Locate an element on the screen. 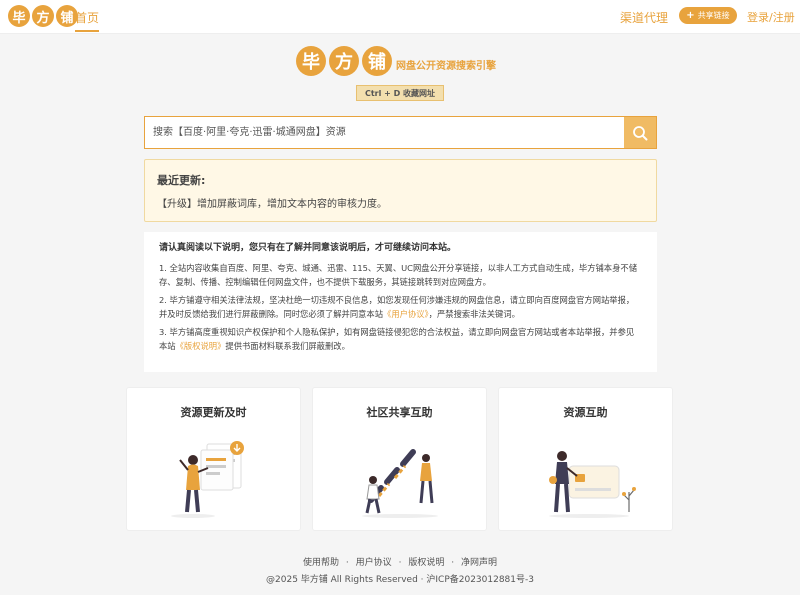 The width and height of the screenshot is (800, 595). search-button is located at coordinates (640, 132).